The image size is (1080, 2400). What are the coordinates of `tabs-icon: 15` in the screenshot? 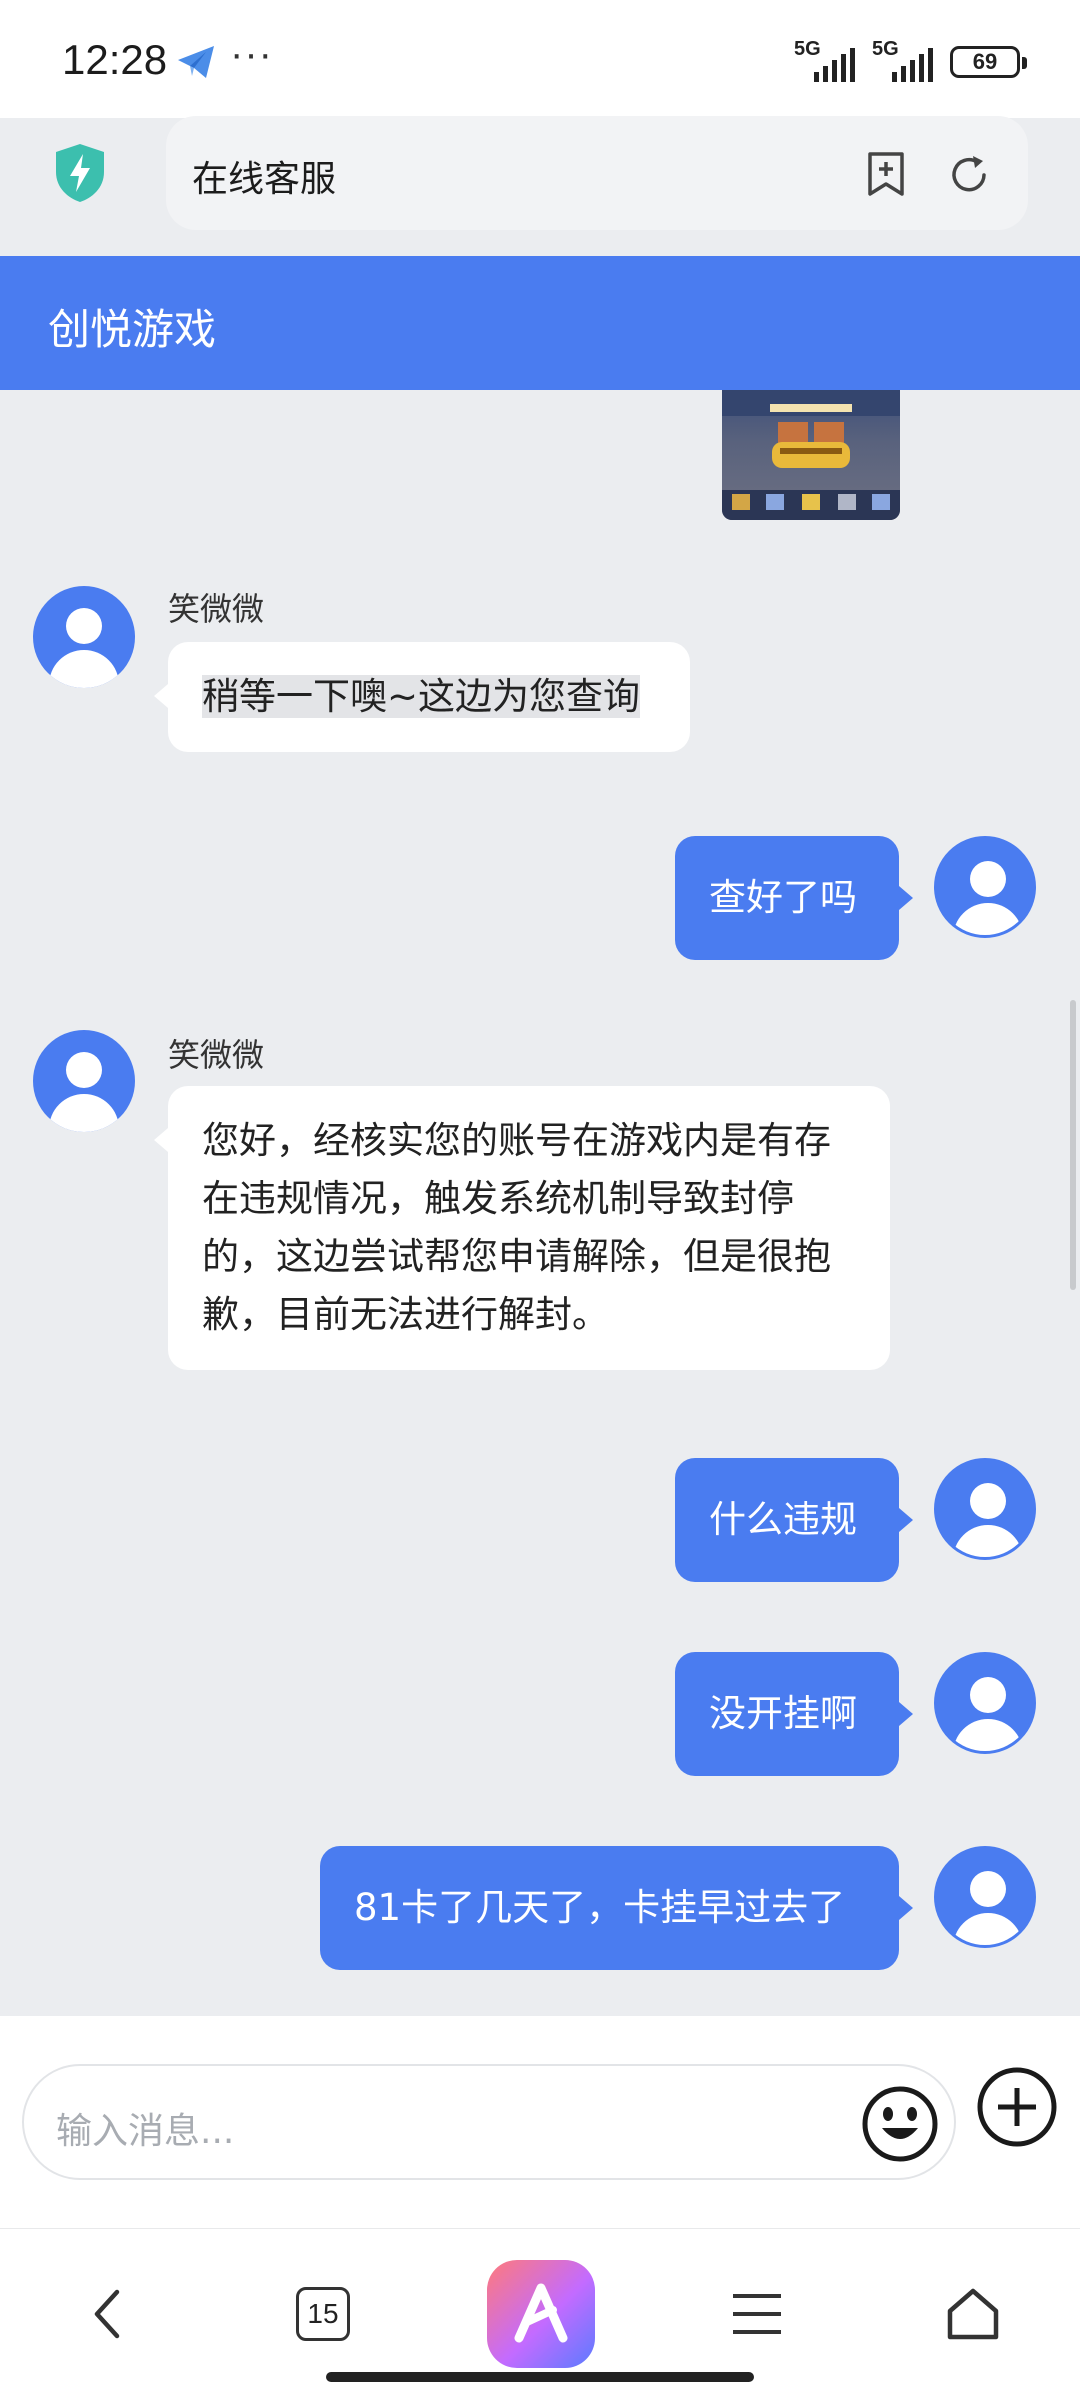 It's located at (323, 2314).